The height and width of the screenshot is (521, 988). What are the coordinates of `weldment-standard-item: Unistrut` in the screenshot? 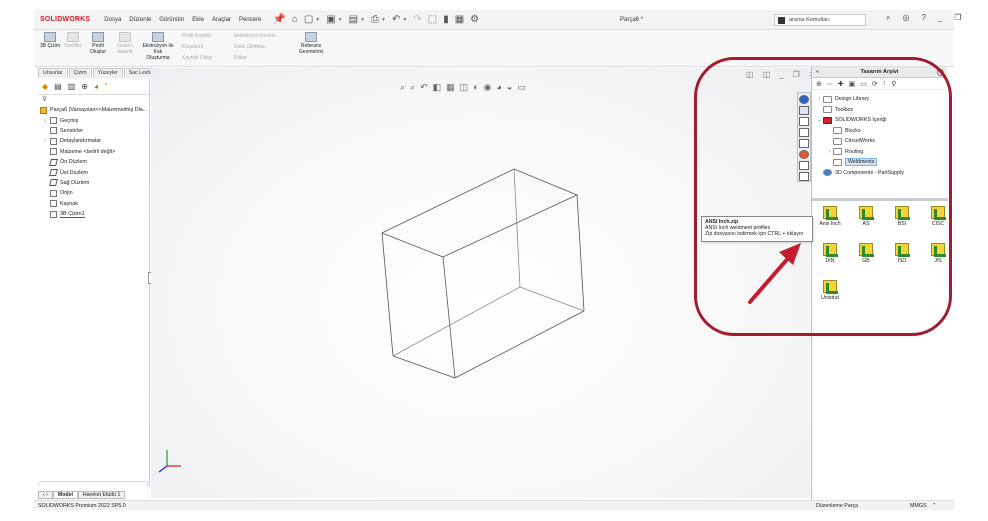 It's located at (830, 290).